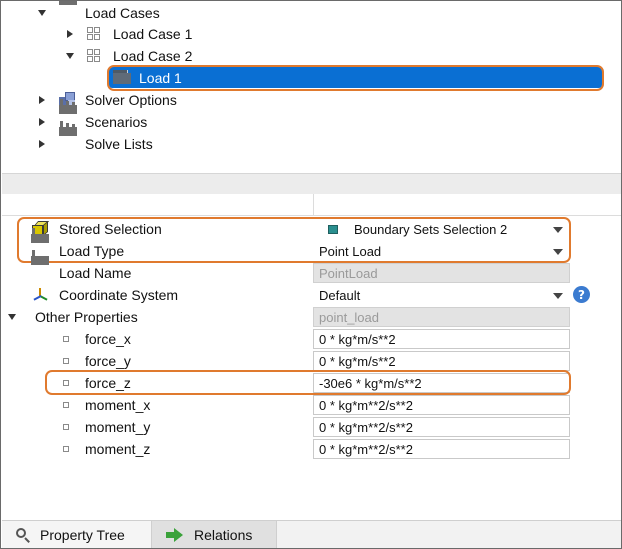  Describe the element at coordinates (119, 295) in the screenshot. I see `property-label-text: Coordinate System` at that location.